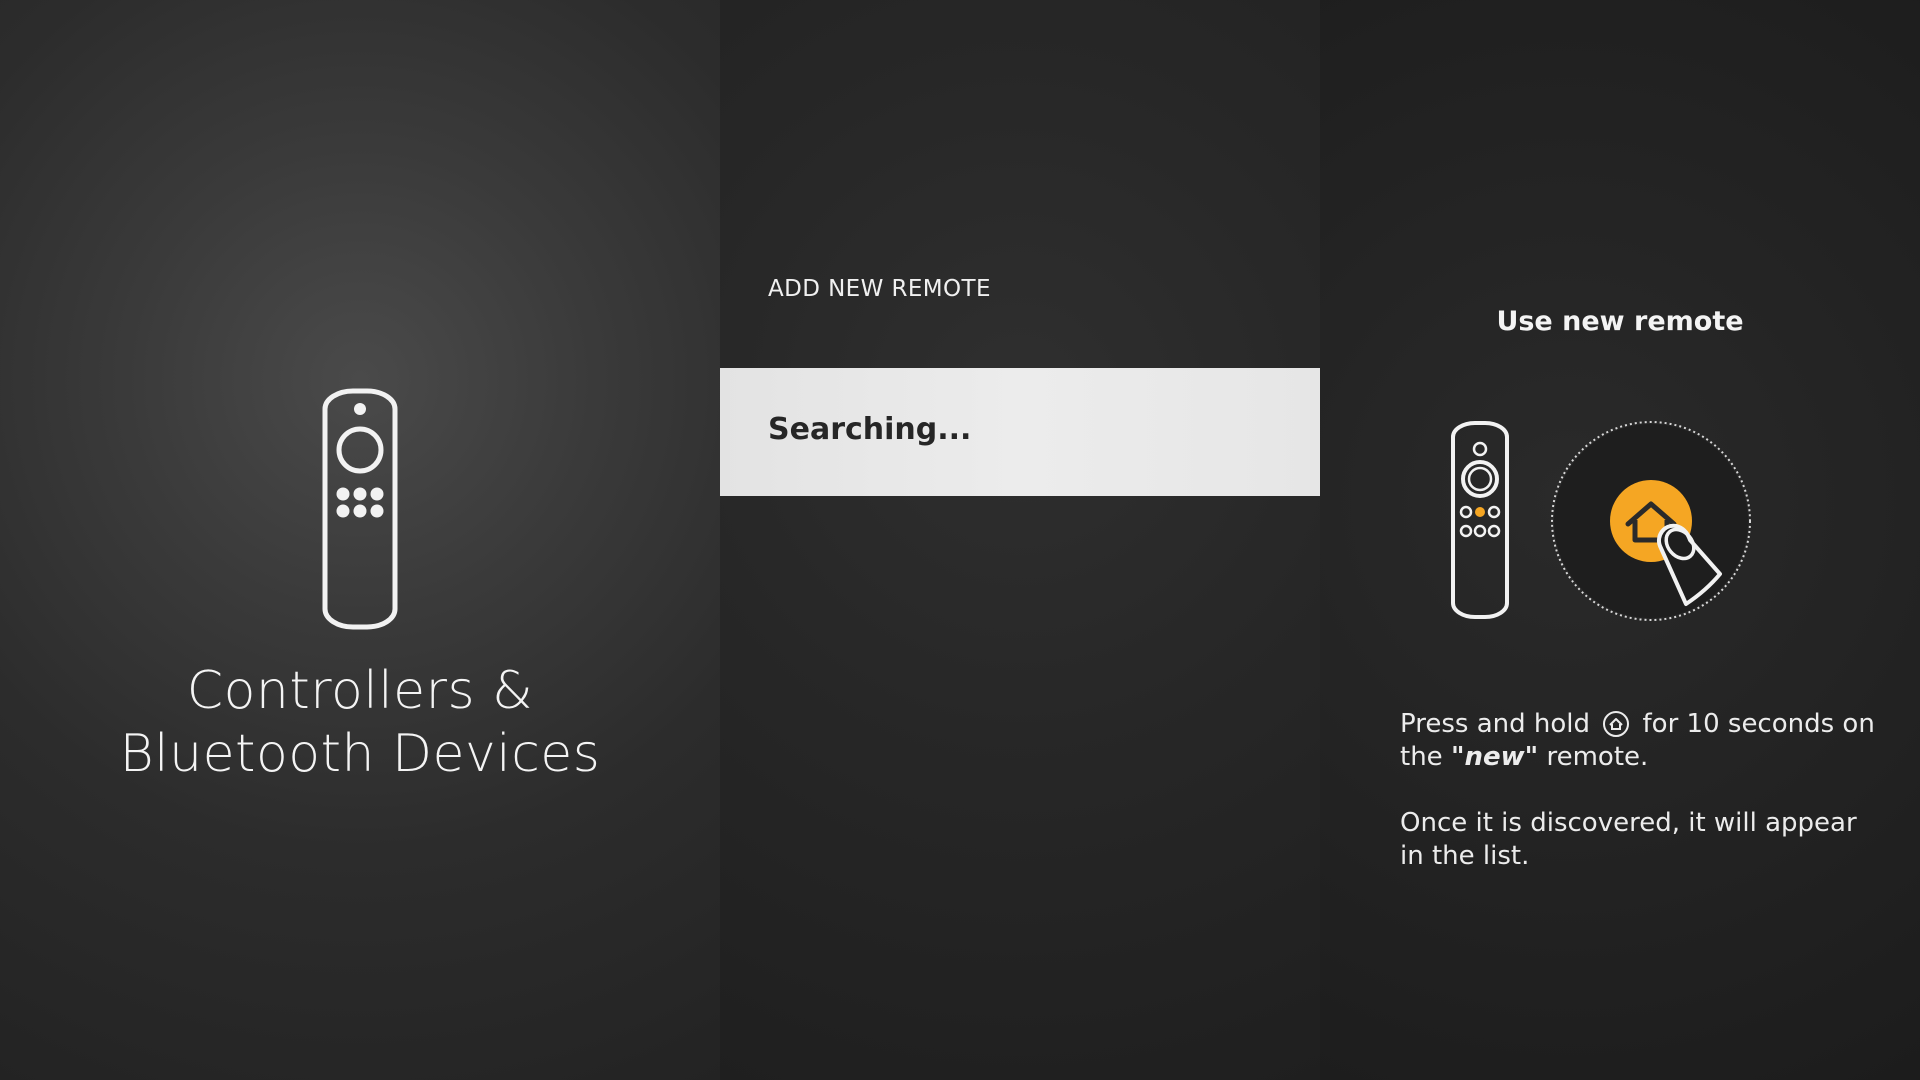  Describe the element at coordinates (1620, 321) in the screenshot. I see `instruction-title: Use new remote` at that location.